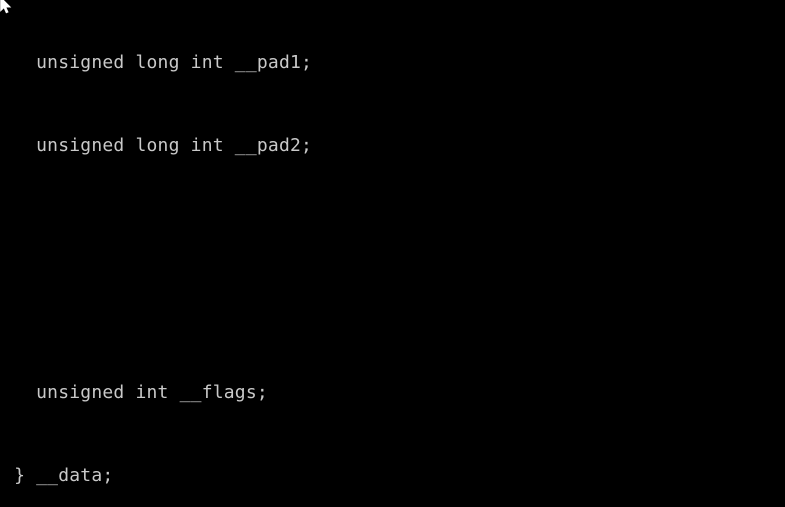  What do you see at coordinates (156, 62) in the screenshot?
I see `terminal-line: unsigned long int __pad1;` at bounding box center [156, 62].